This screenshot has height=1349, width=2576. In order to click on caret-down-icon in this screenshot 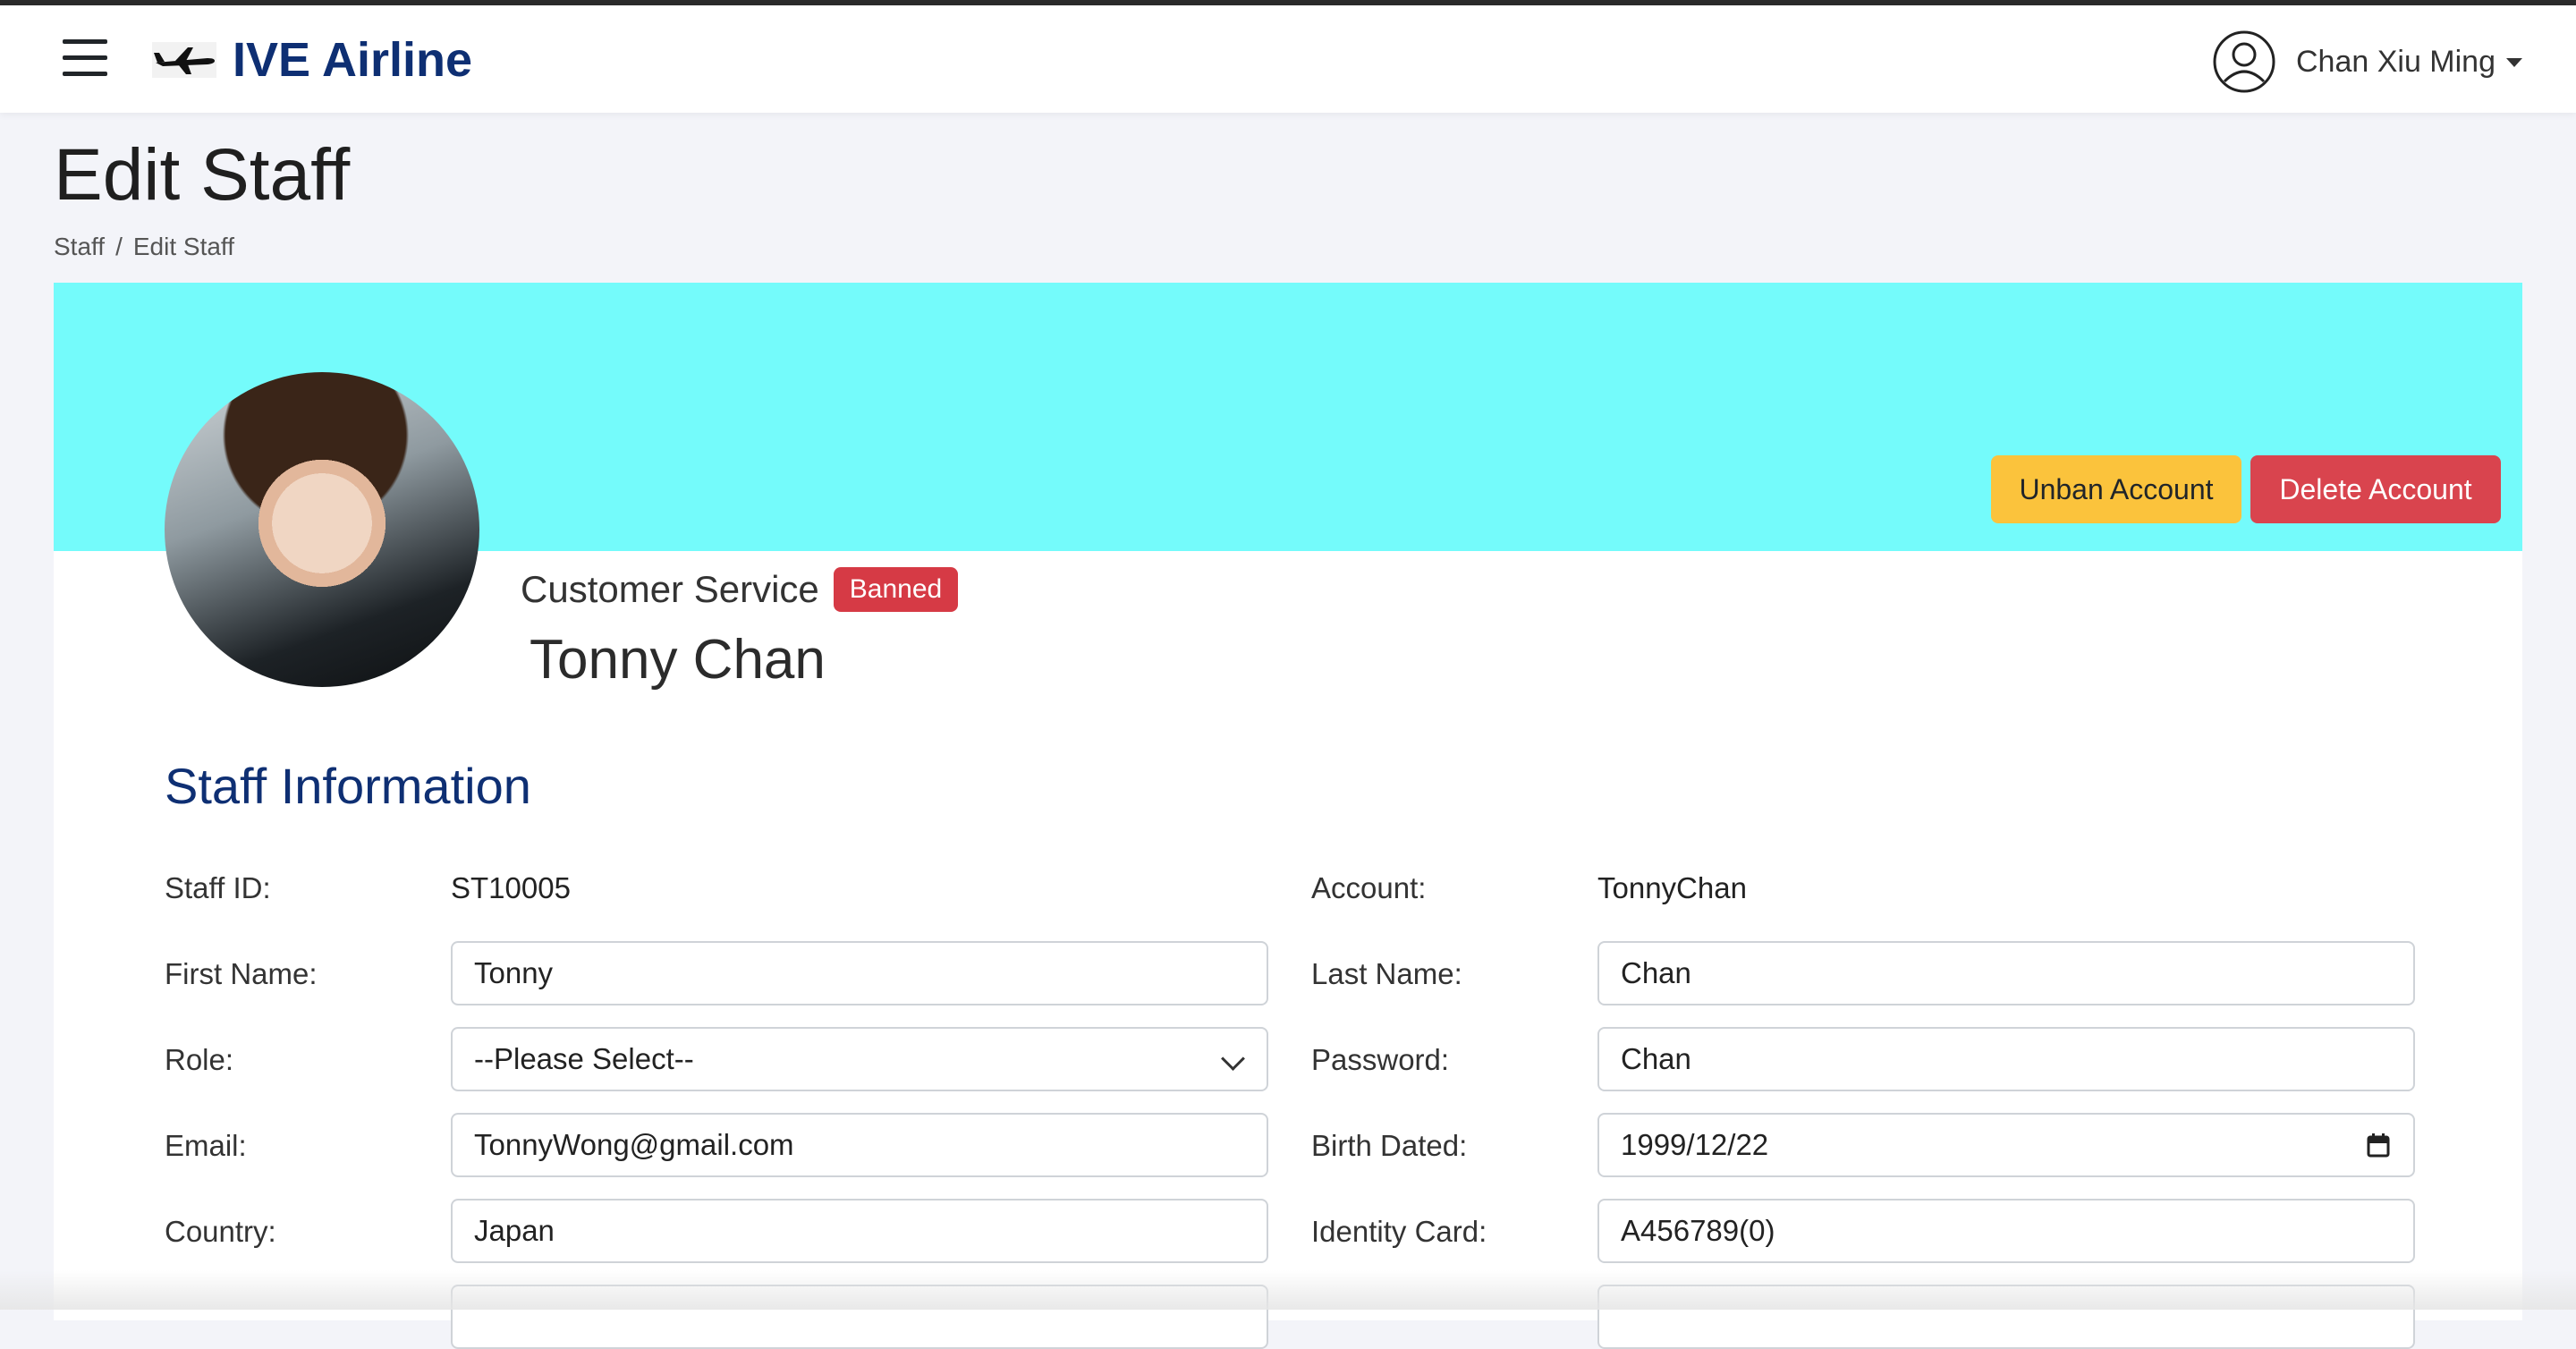, I will do `click(2514, 62)`.